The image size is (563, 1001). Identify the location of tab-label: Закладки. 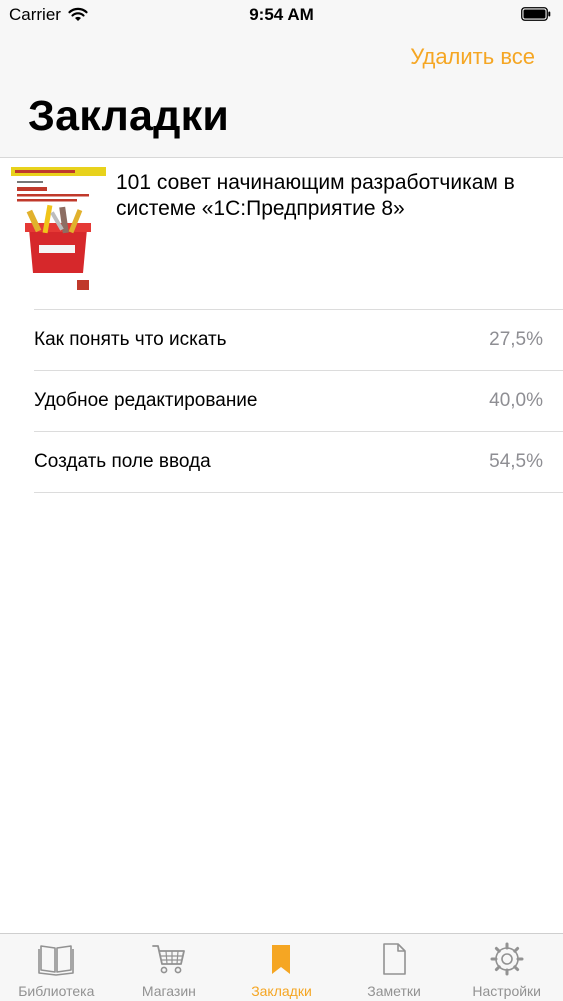
(281, 991).